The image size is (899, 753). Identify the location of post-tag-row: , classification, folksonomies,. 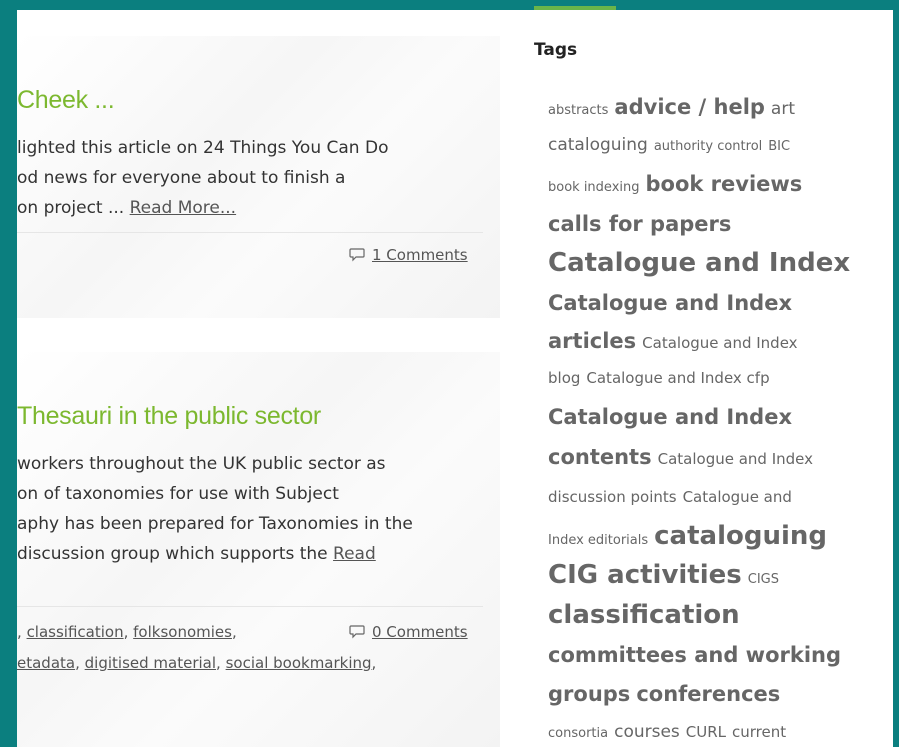
(196, 632).